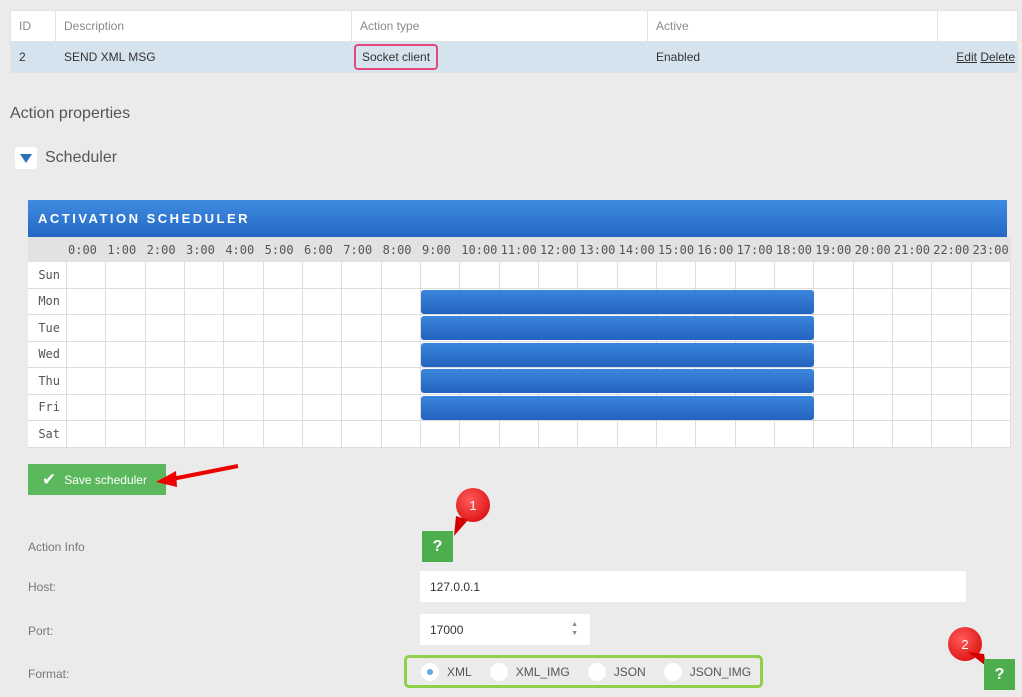 The height and width of the screenshot is (697, 1022). Describe the element at coordinates (693, 586) in the screenshot. I see `host-input` at that location.